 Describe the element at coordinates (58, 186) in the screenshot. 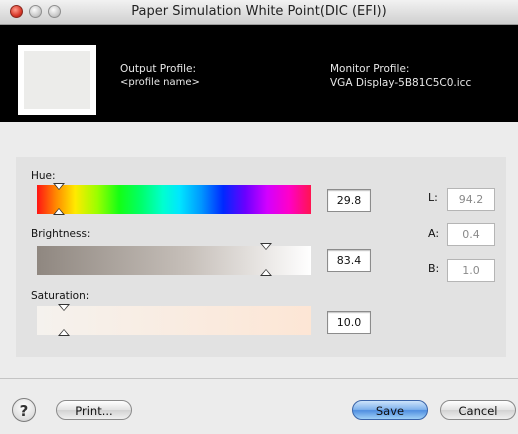

I see `hue-top-marker` at that location.